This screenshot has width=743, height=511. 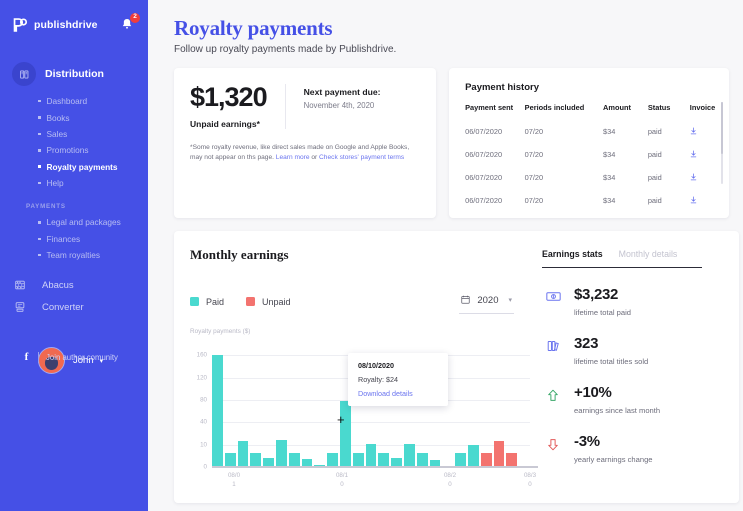 What do you see at coordinates (293, 157) in the screenshot?
I see `learn-more-link: Learn more` at bounding box center [293, 157].